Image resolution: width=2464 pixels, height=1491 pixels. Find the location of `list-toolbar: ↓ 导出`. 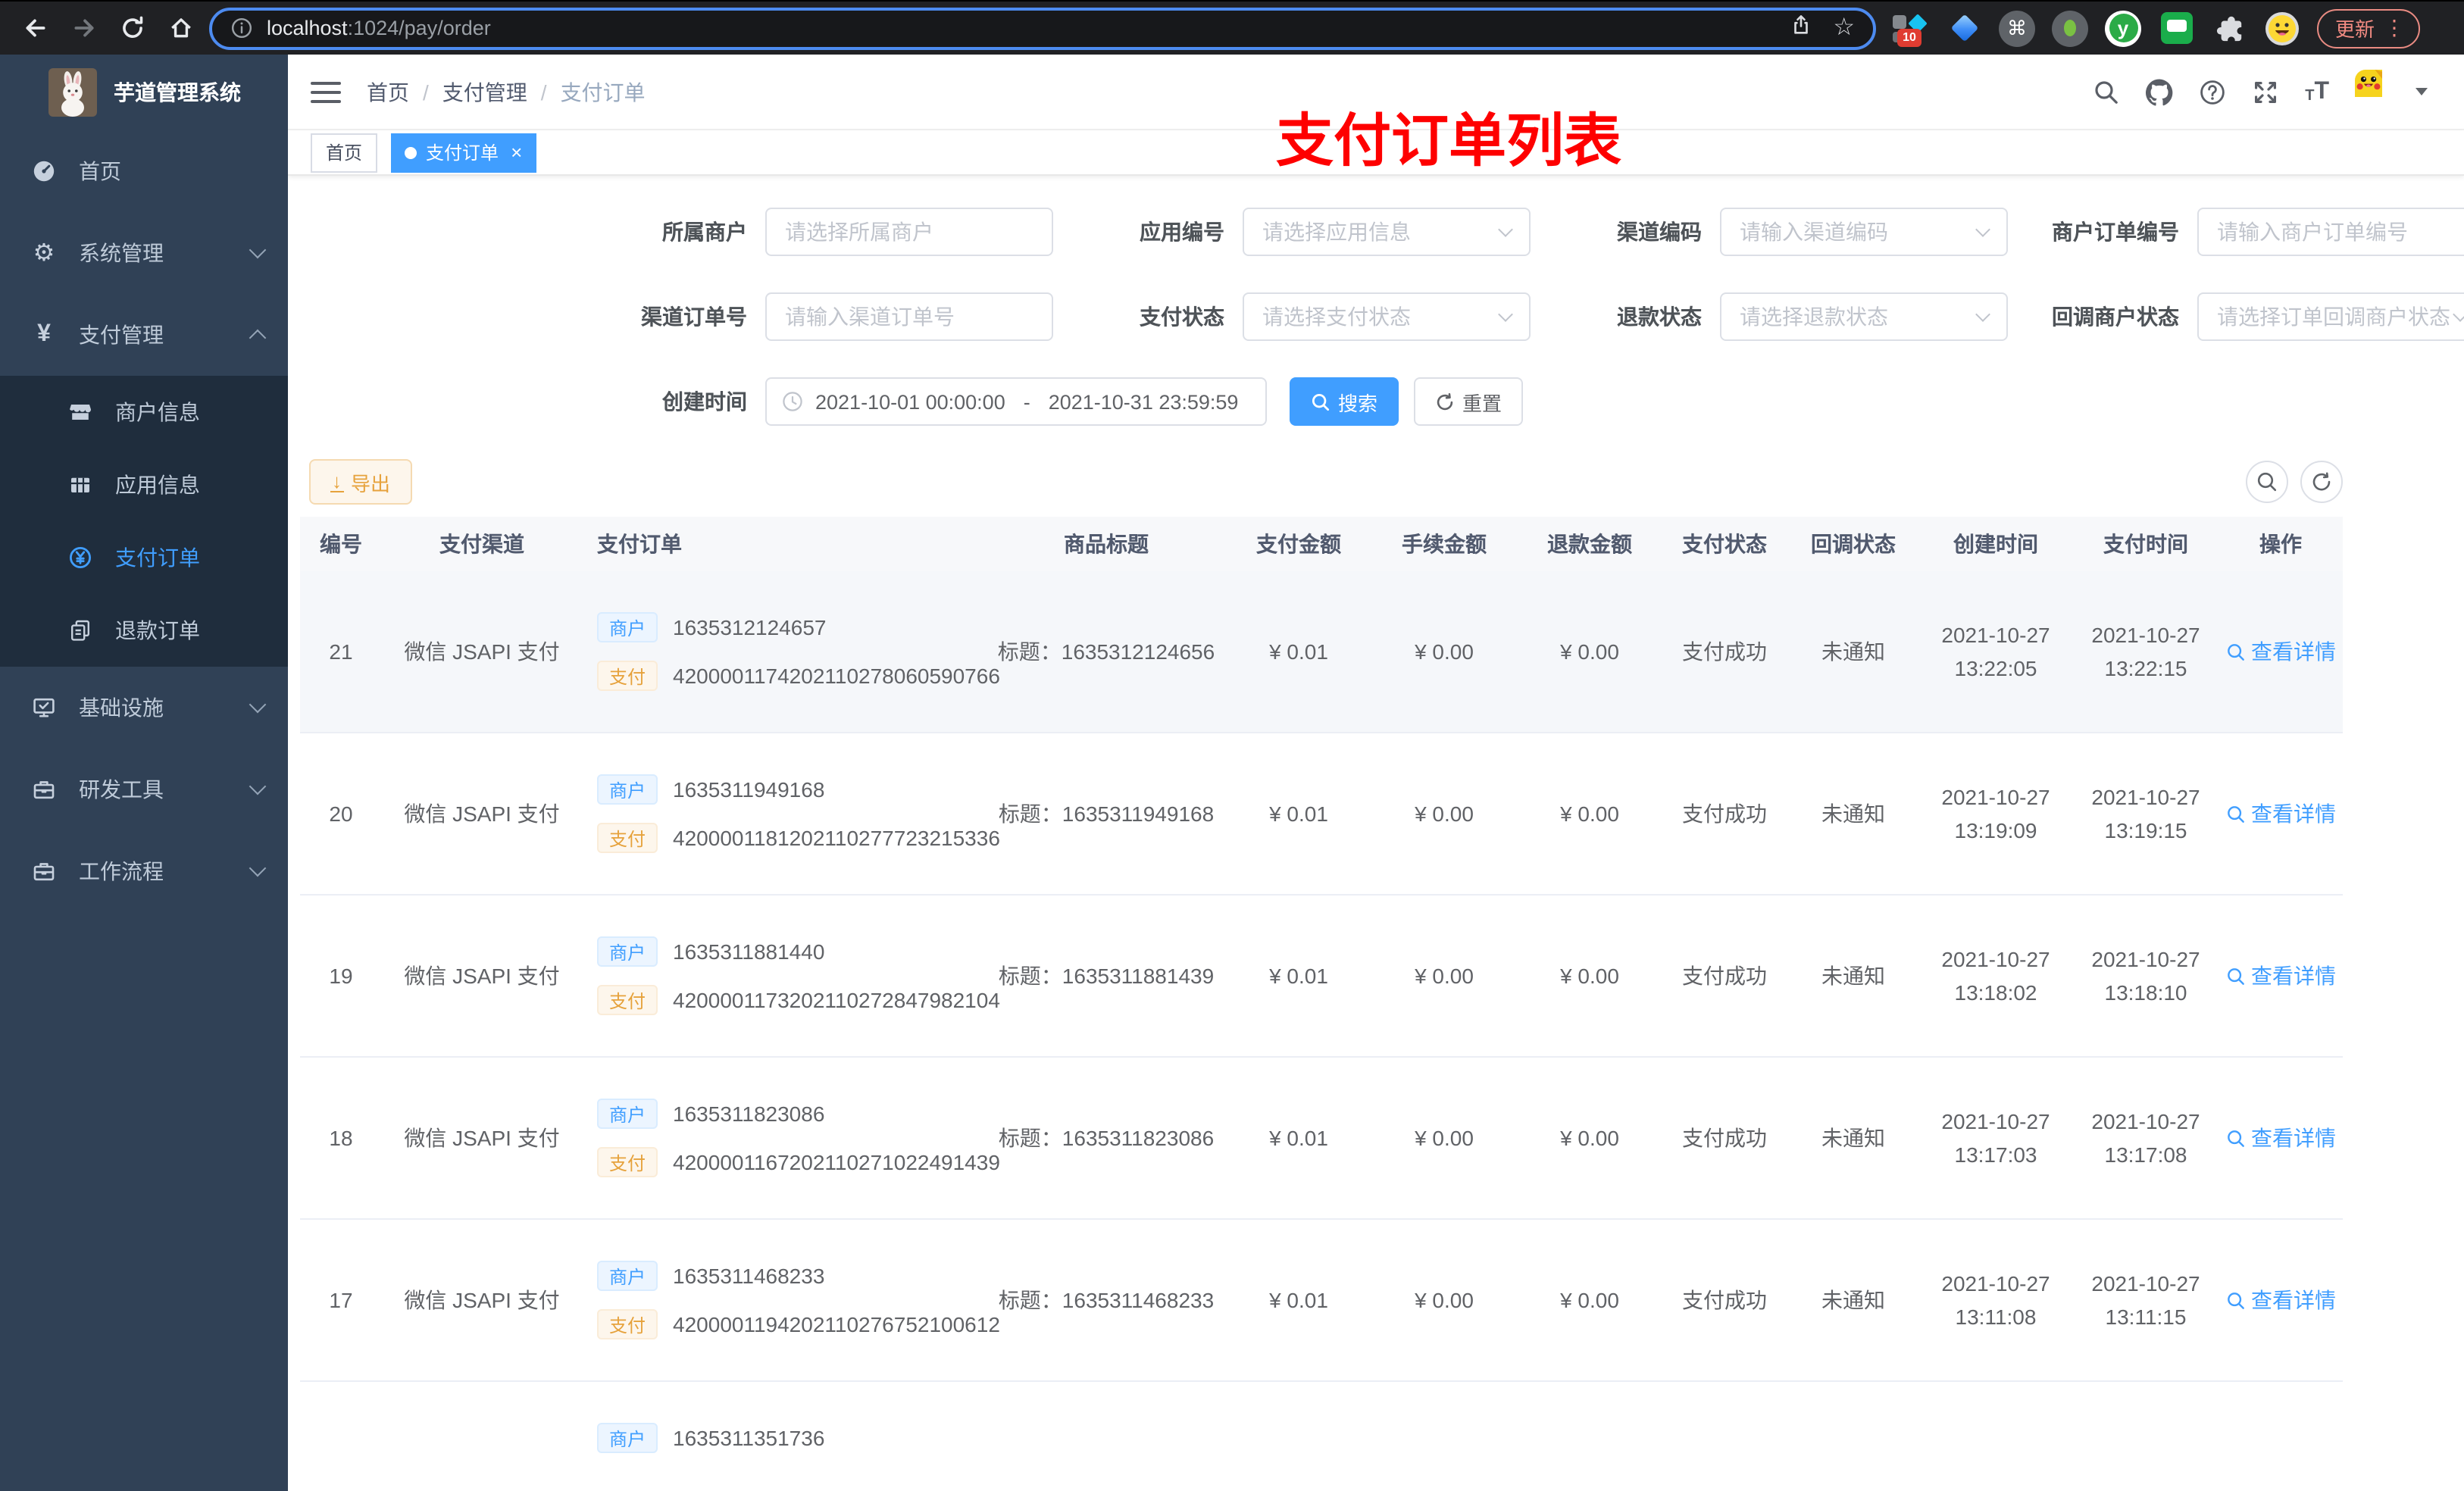

list-toolbar: ↓ 导出 is located at coordinates (1321, 482).